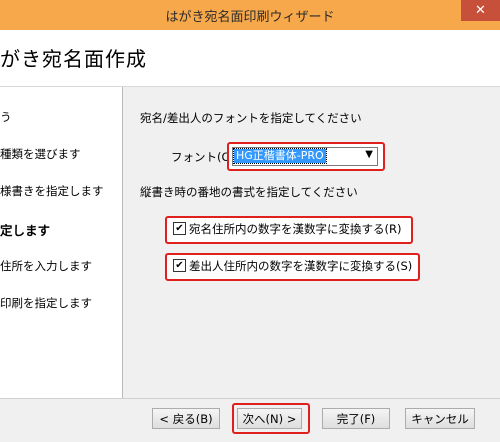 The width and height of the screenshot is (500, 442). What do you see at coordinates (46, 303) in the screenshot?
I see `step-item-6: 印刷を指定します` at bounding box center [46, 303].